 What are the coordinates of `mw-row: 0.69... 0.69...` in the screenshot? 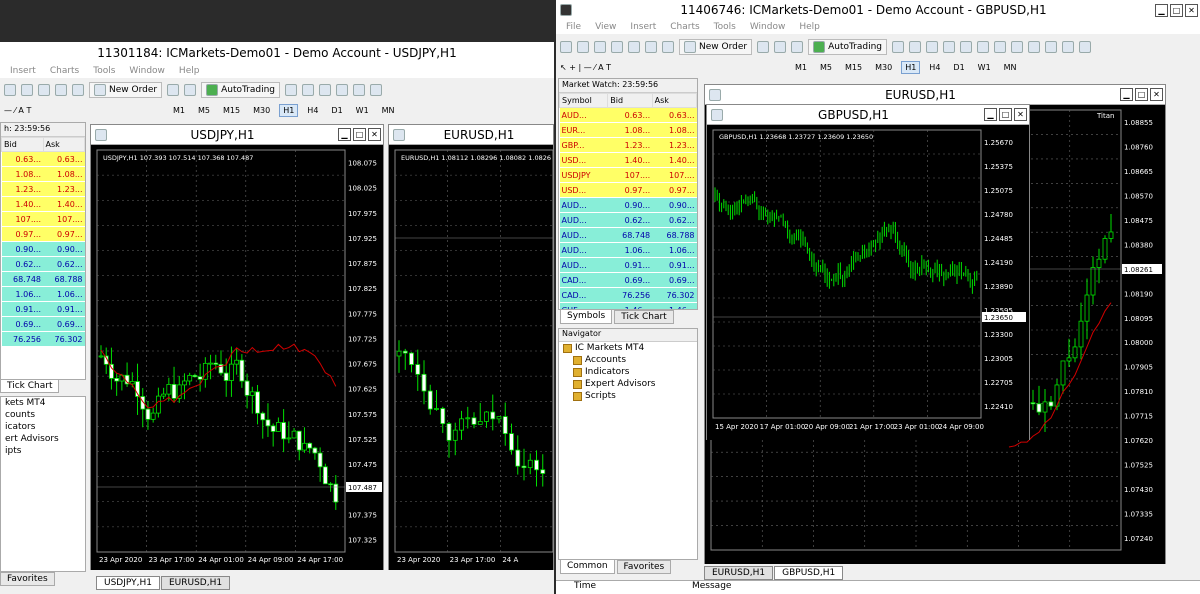 It's located at (43, 324).